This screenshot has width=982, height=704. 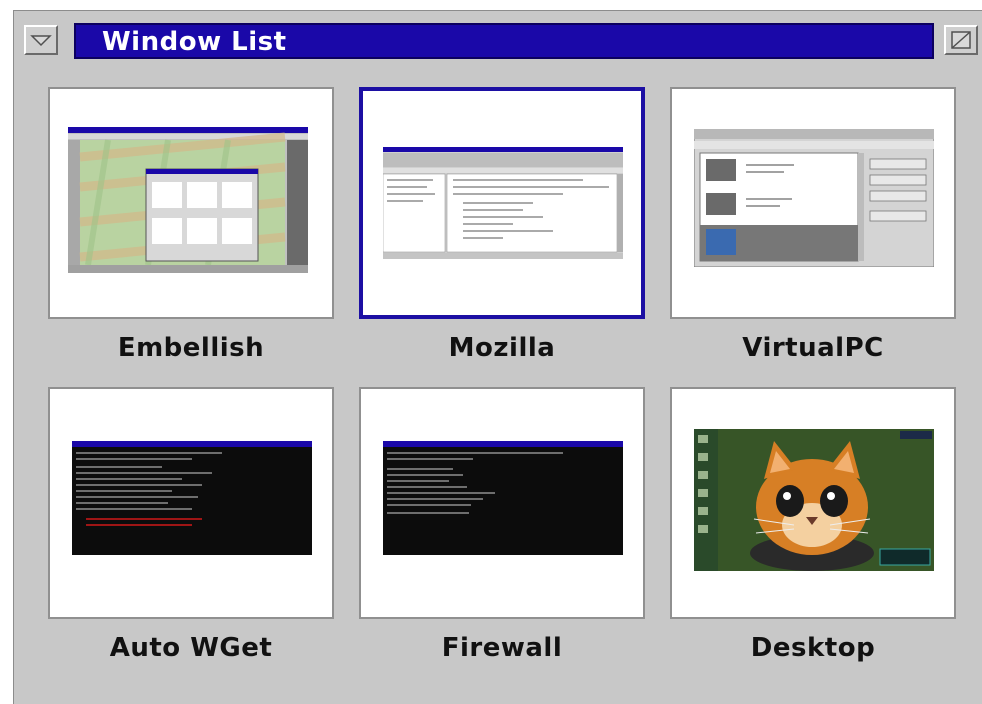 I want to click on zoom-button, so click(x=961, y=40).